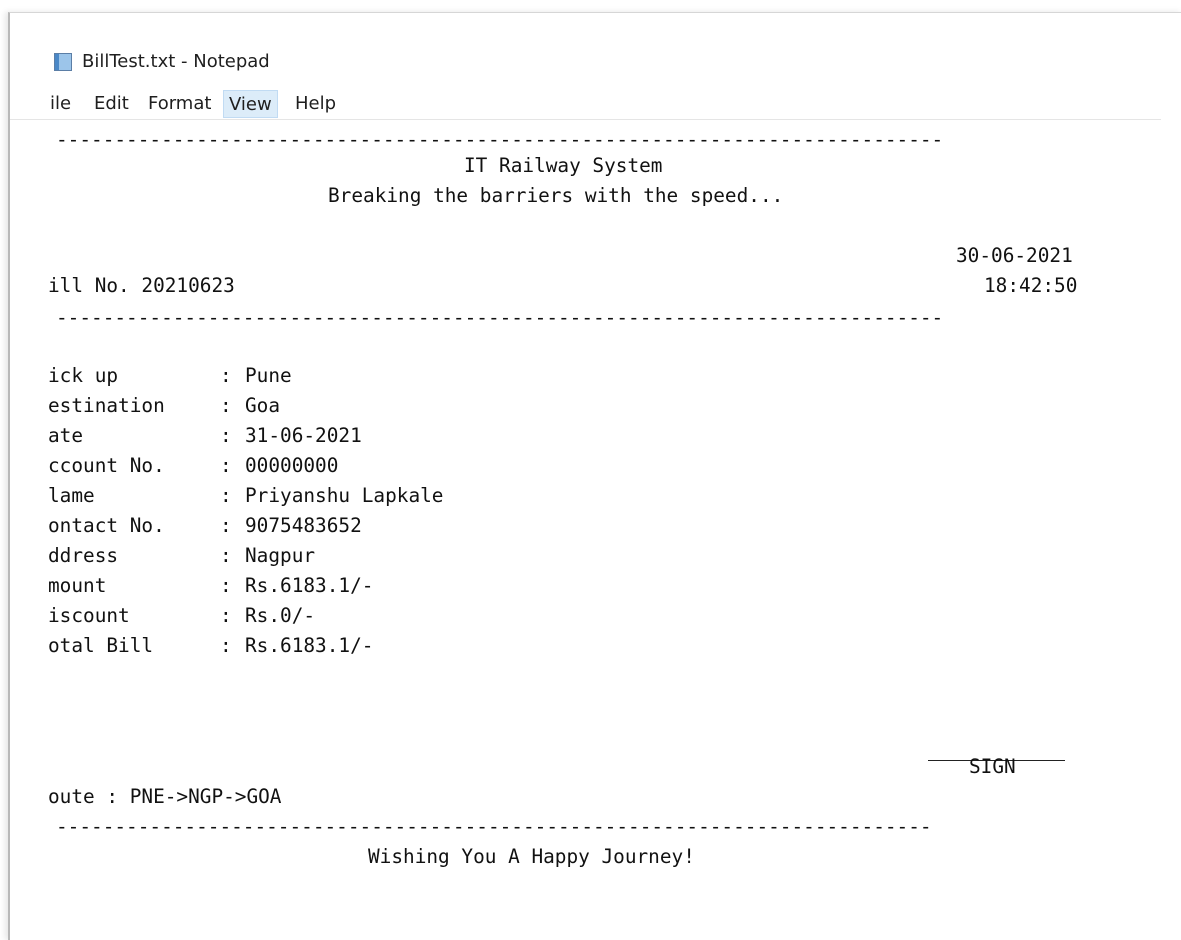 The height and width of the screenshot is (940, 1181). What do you see at coordinates (101, 645) in the screenshot?
I see `field-label-total: otal Bill` at bounding box center [101, 645].